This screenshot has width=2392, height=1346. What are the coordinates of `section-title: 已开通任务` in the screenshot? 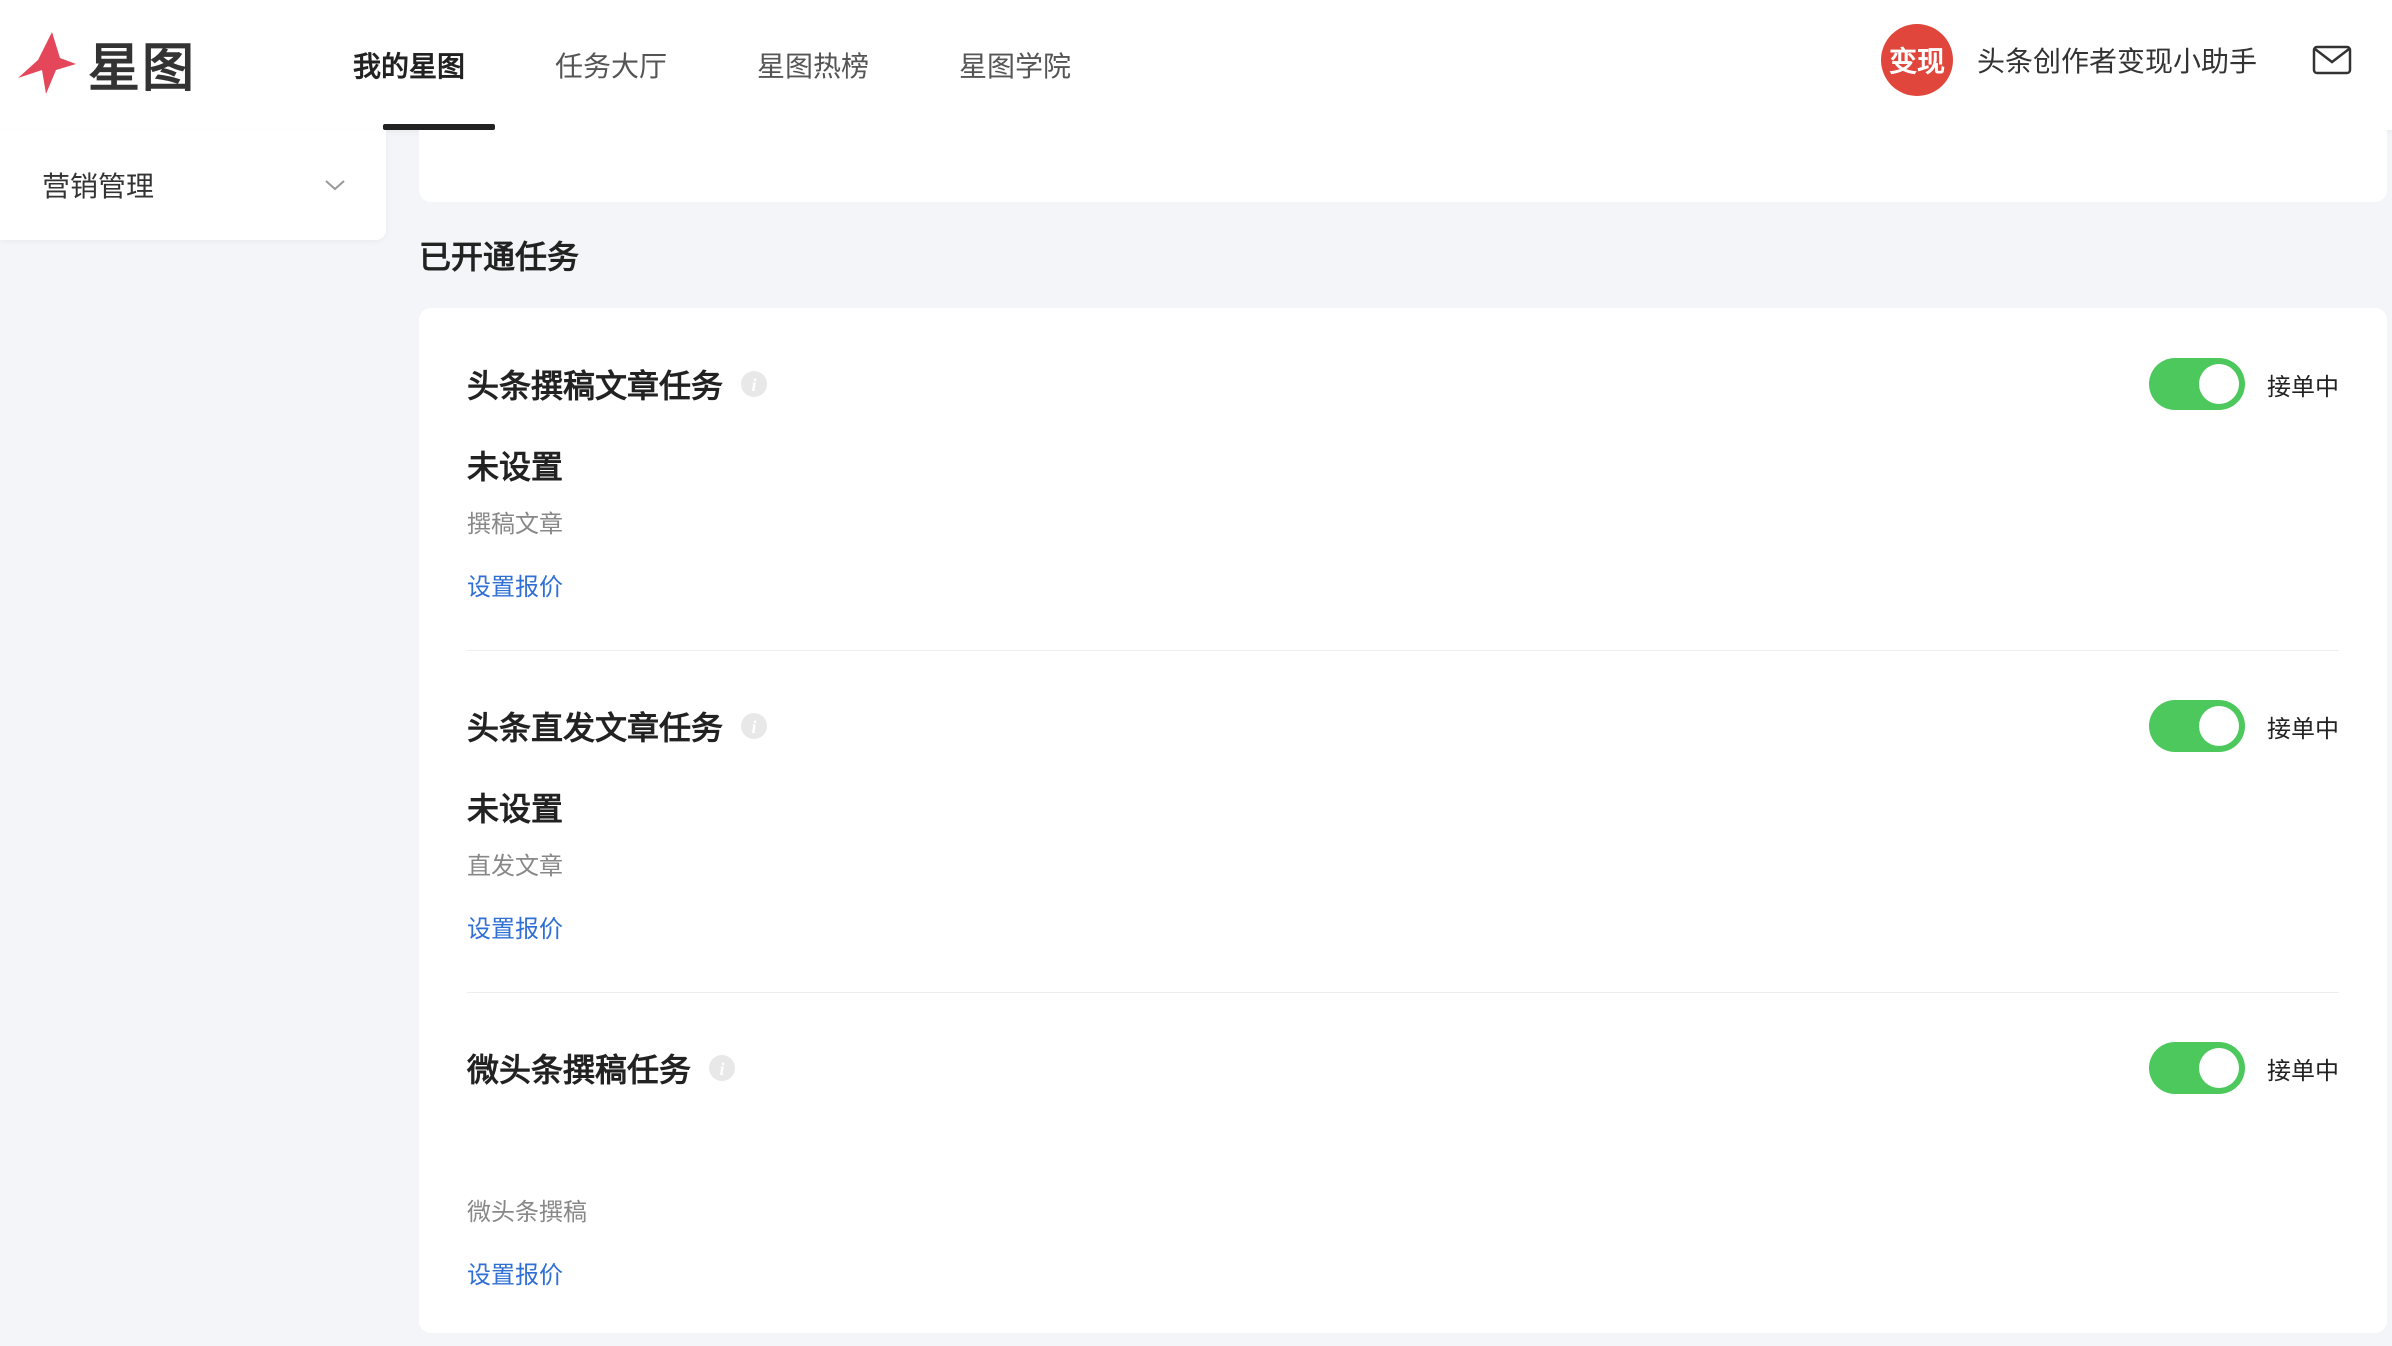 It's located at (499, 257).